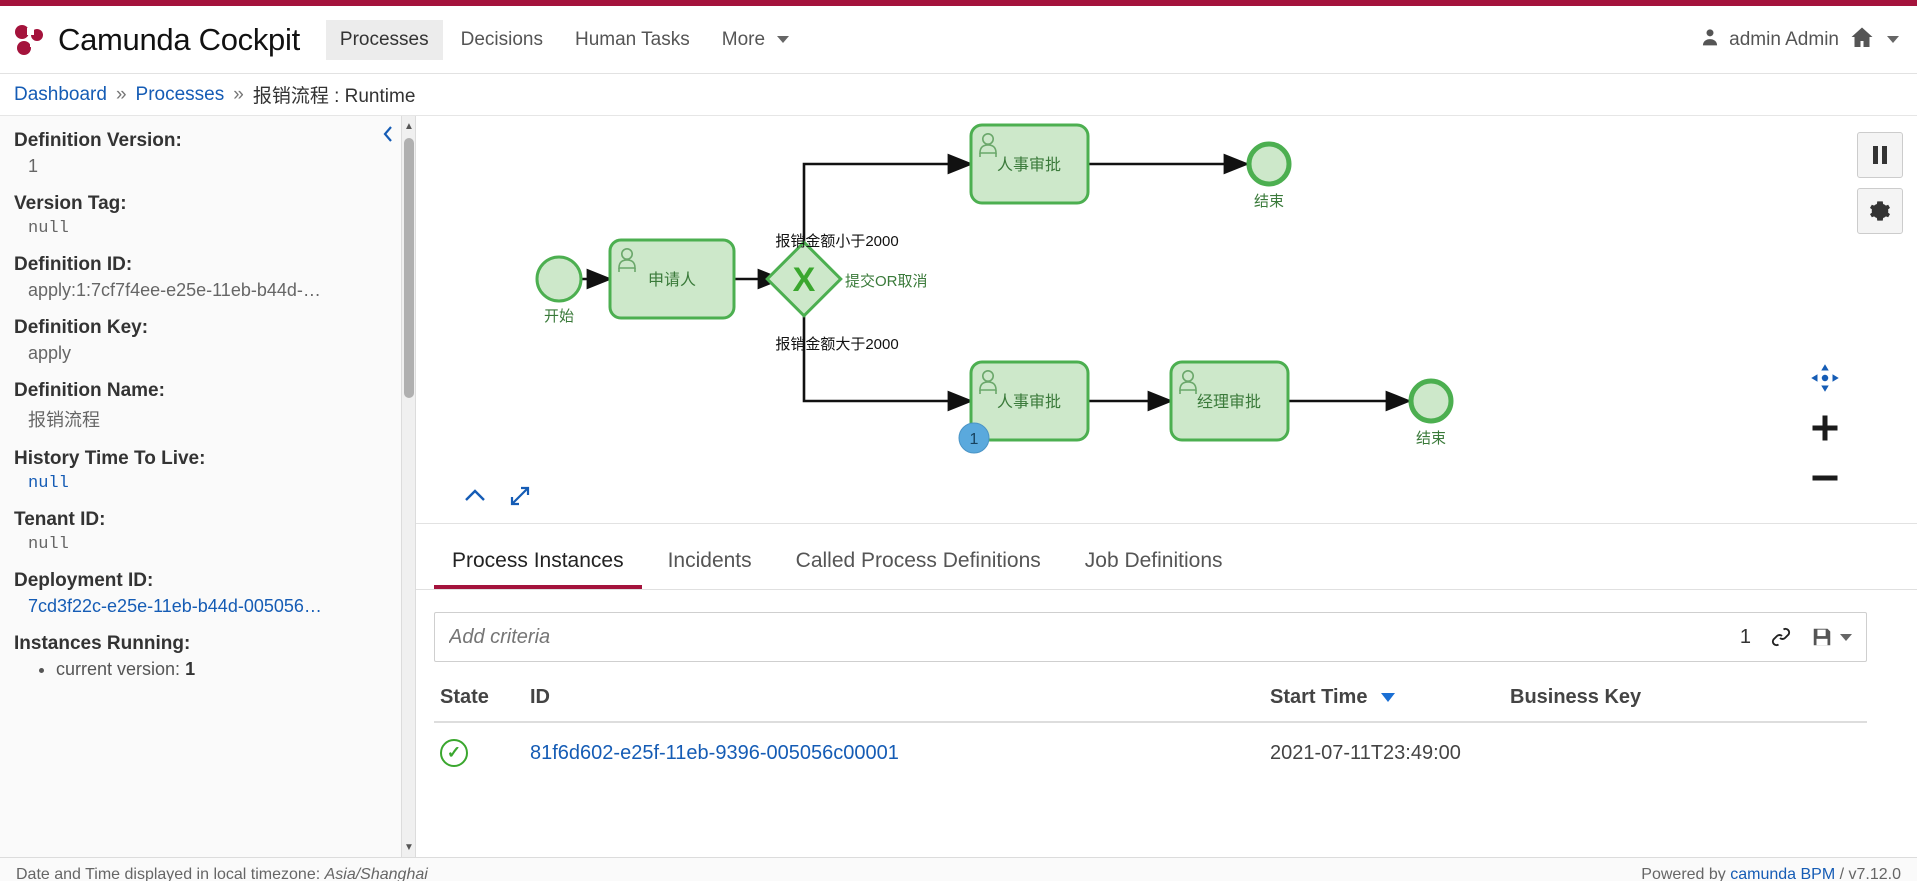 Image resolution: width=1917 pixels, height=881 pixels. I want to click on search-input, so click(1094, 637).